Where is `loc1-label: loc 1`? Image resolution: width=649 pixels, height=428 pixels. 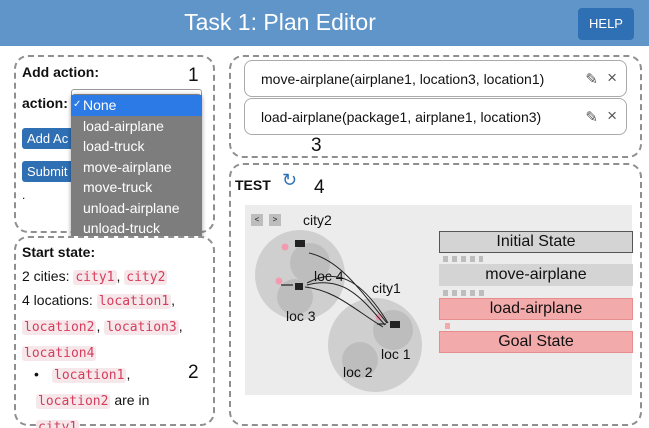 loc1-label: loc 1 is located at coordinates (396, 354).